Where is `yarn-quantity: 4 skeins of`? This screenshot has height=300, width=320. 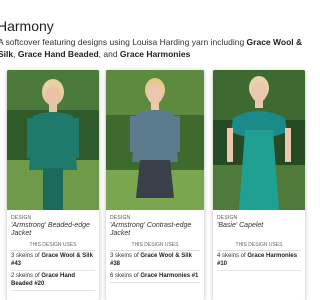 yarn-quantity: 4 skeins of is located at coordinates (232, 256).